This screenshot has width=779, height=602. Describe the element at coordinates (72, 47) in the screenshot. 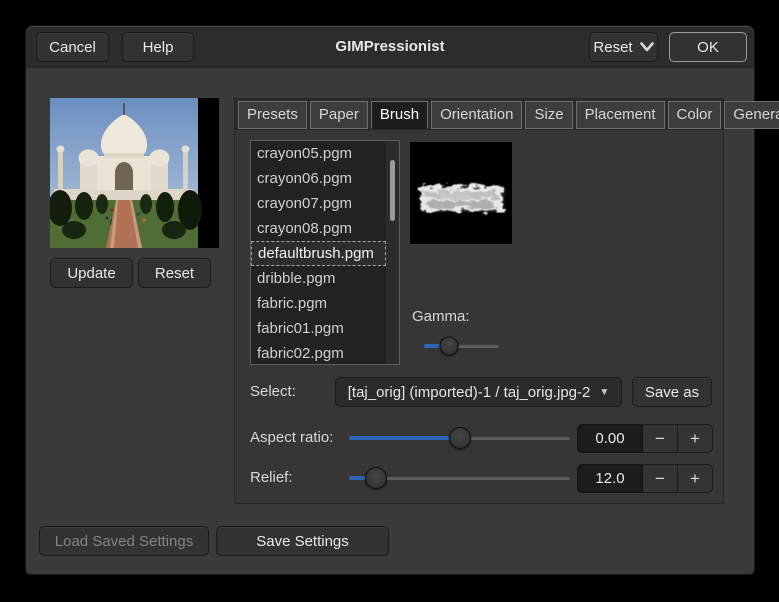

I see `cancel-button: Cancel` at that location.